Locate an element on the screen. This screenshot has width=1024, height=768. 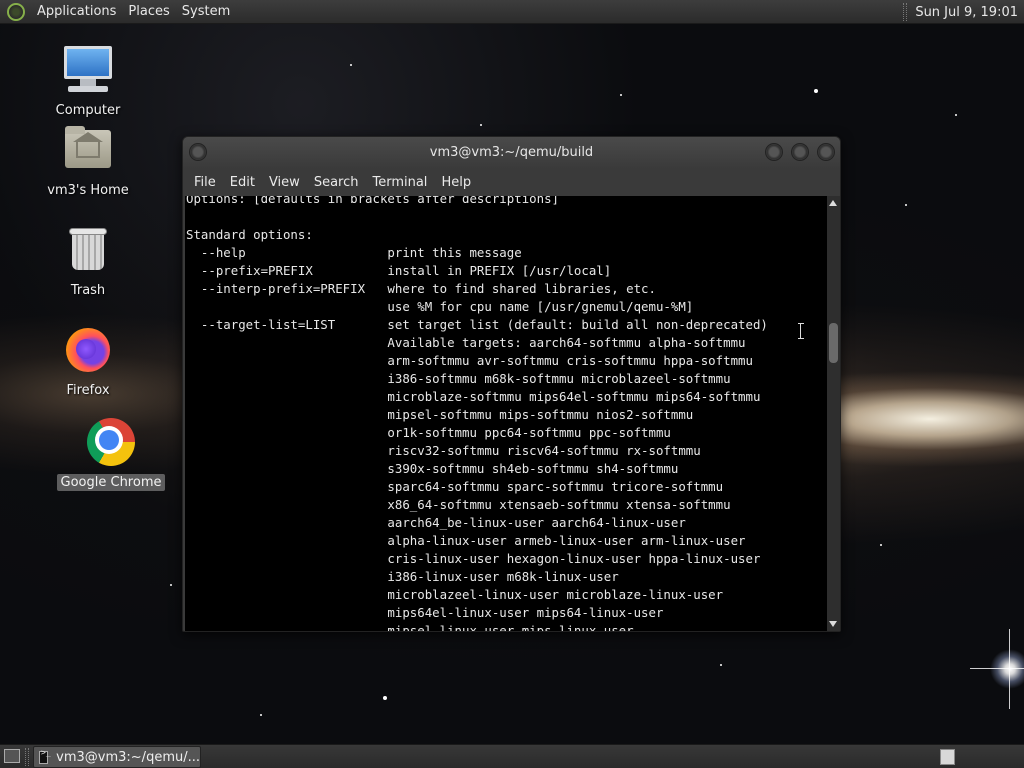
terminal-line: --help print this message is located at coordinates (354, 252).